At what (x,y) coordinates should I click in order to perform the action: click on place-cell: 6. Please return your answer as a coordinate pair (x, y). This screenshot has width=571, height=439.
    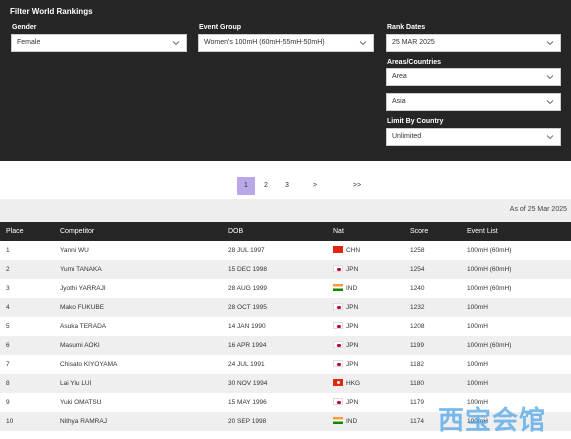
    Looking at the image, I should click on (8, 345).